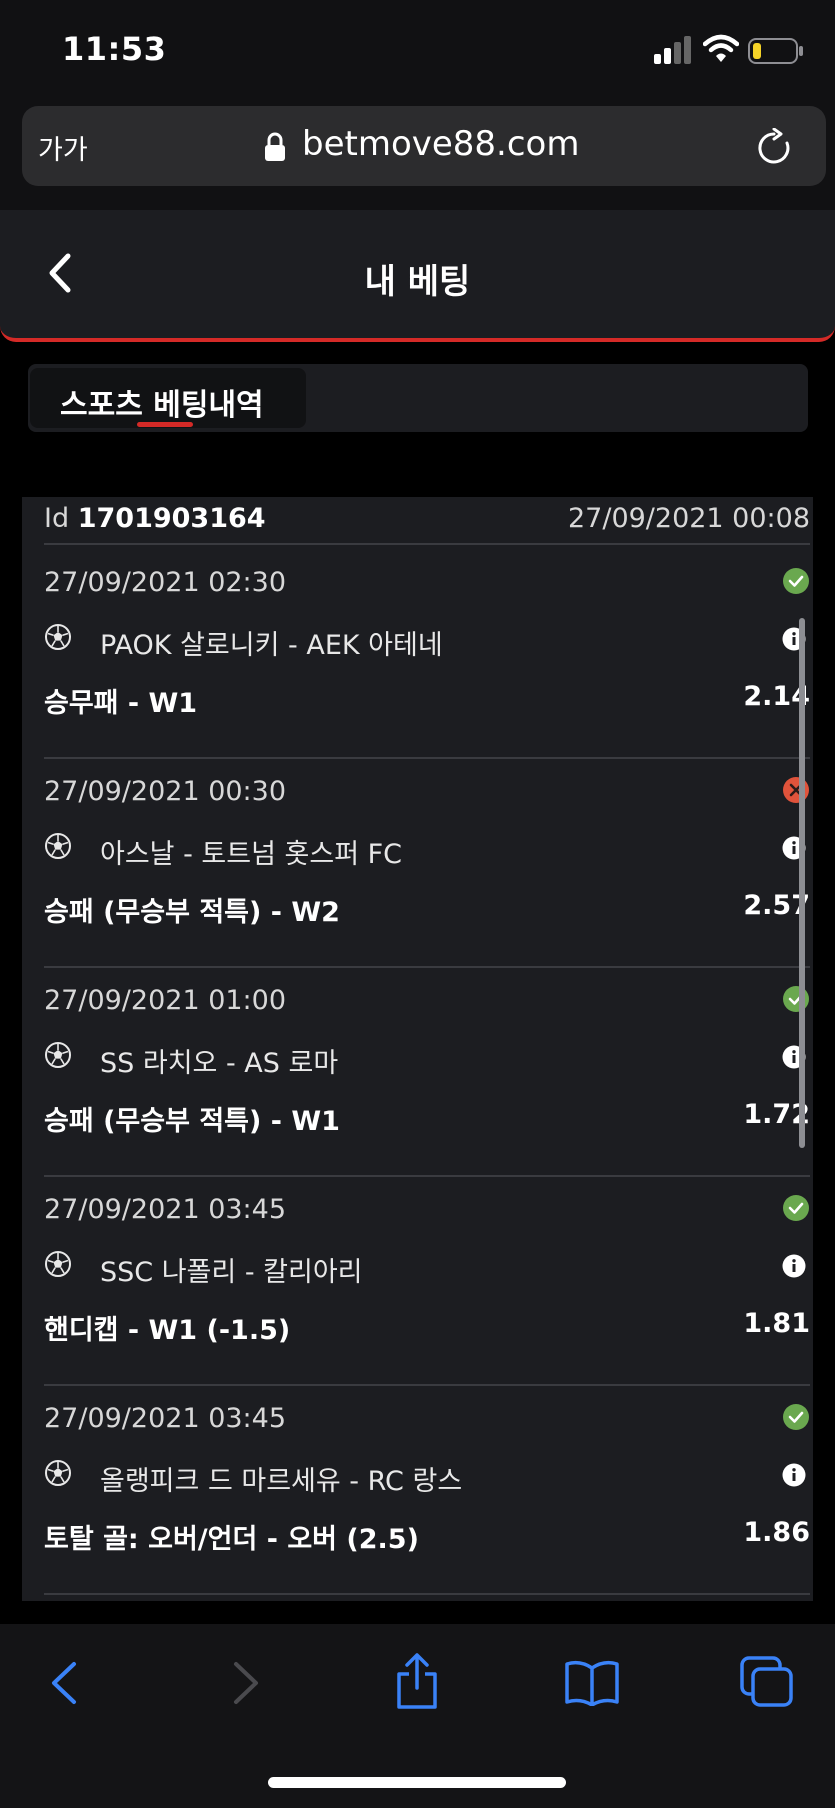 The height and width of the screenshot is (1808, 835). Describe the element at coordinates (219, 1063) in the screenshot. I see `event-match: SS 라치오 - AS 로마` at that location.